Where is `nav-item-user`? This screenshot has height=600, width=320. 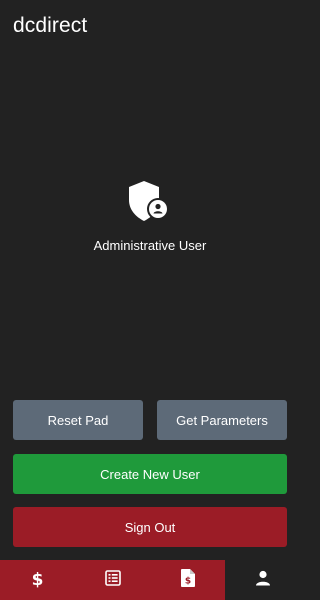
nav-item-user is located at coordinates (262, 580).